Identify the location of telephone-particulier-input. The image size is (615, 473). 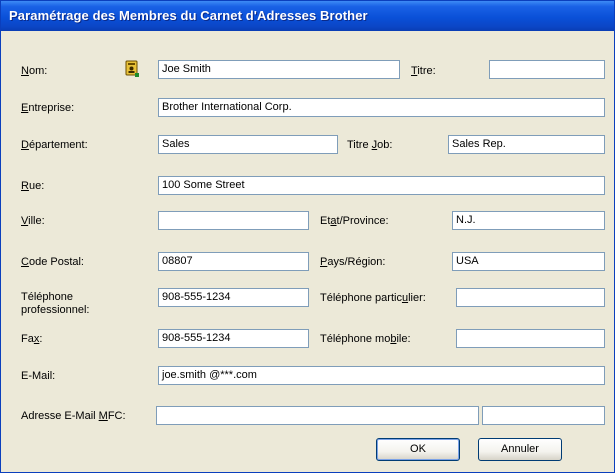
(530, 297).